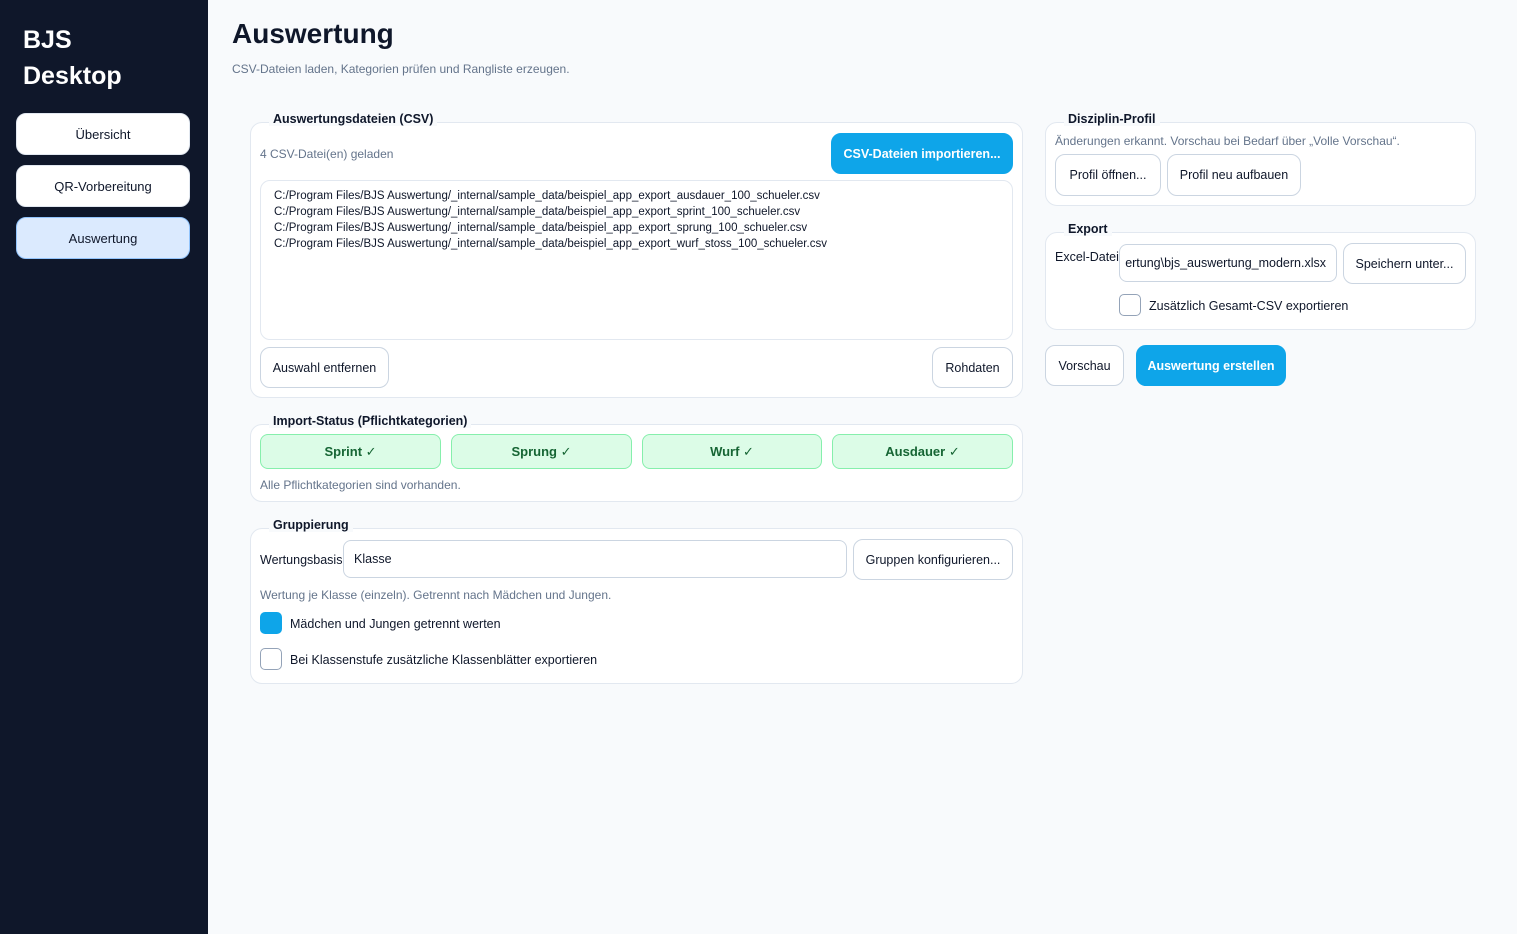 The width and height of the screenshot is (1517, 934). Describe the element at coordinates (301, 560) in the screenshot. I see `basis-label: Wertungsbasis` at that location.